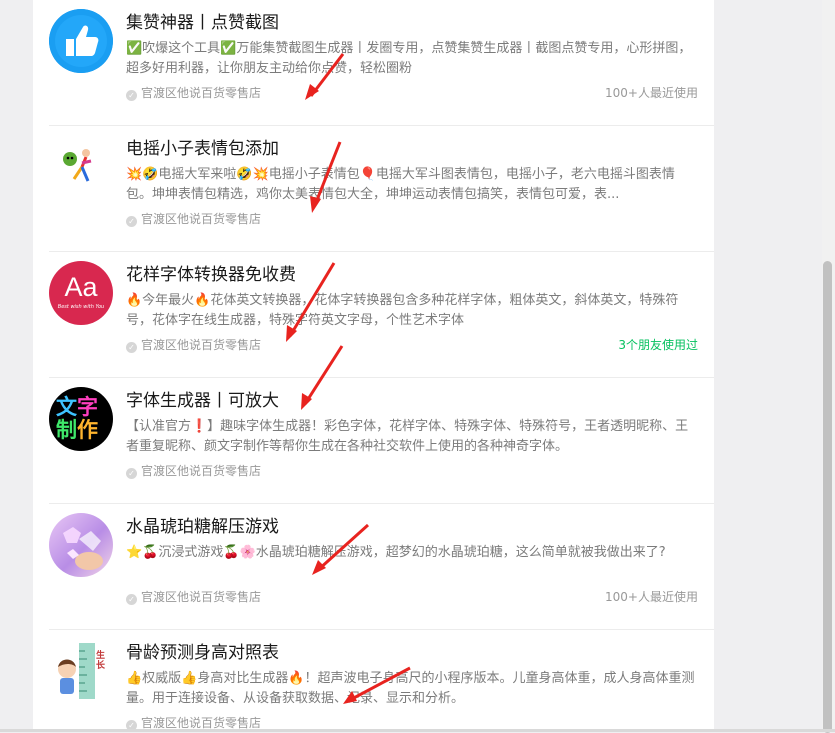  Describe the element at coordinates (211, 272) in the screenshot. I see `result-title: 花样字体转换器免收费` at that location.